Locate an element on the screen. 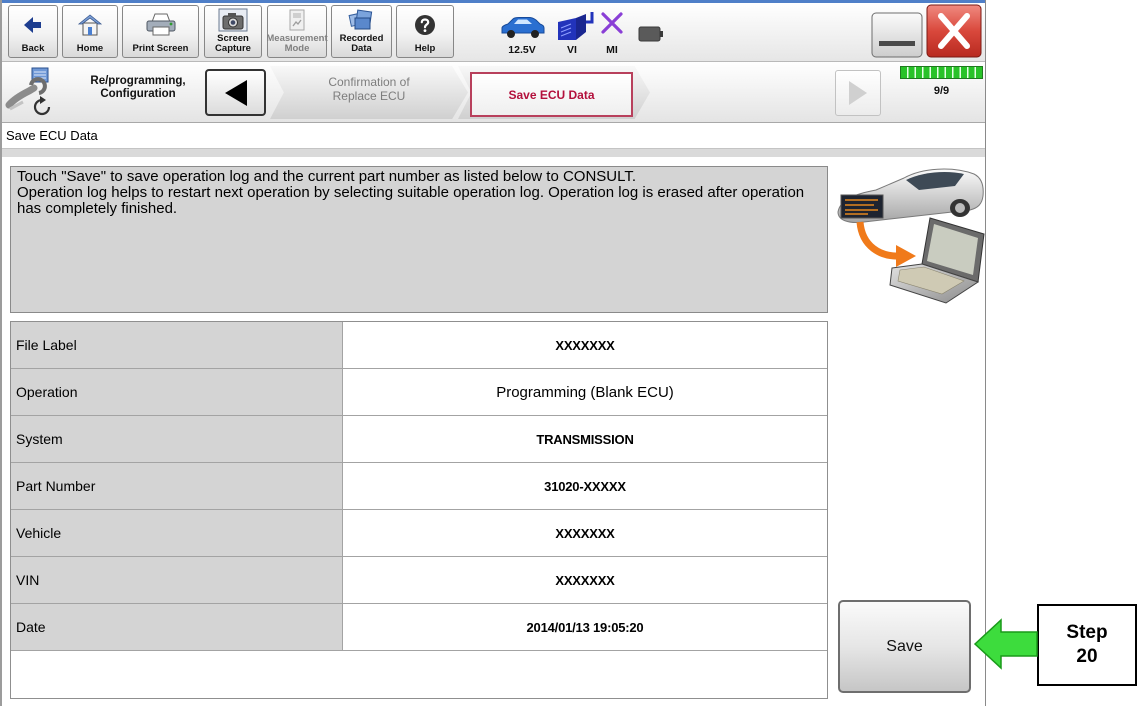 Image resolution: width=1140 pixels, height=706 pixels. breadcrumb-step-save-label: Save ECU Data is located at coordinates (551, 94).